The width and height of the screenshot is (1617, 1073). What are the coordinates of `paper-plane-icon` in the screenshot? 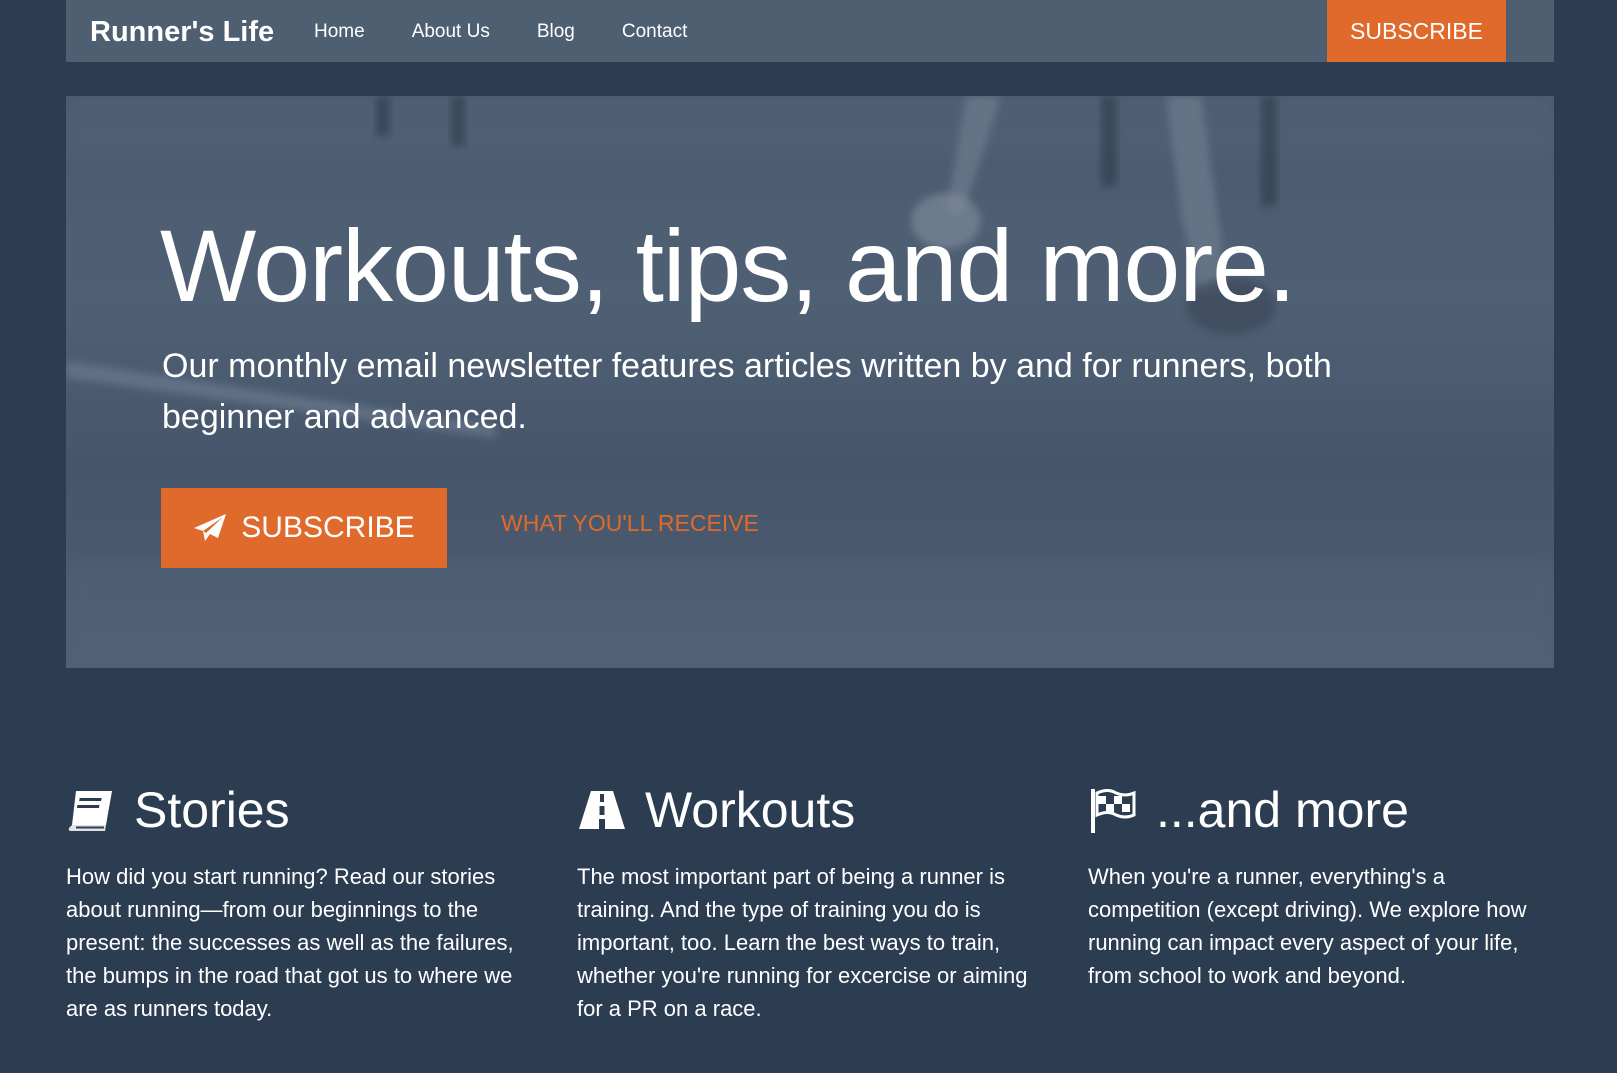 It's located at (210, 527).